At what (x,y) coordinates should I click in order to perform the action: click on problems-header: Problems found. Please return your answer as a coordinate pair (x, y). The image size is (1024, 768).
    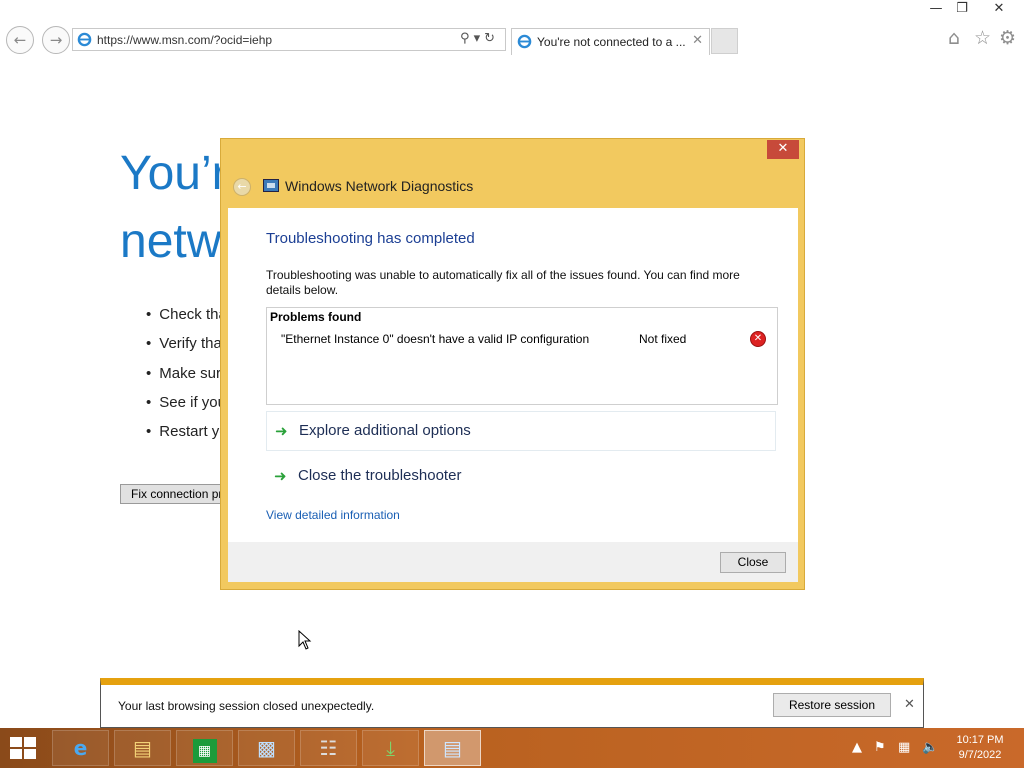
    Looking at the image, I should click on (316, 317).